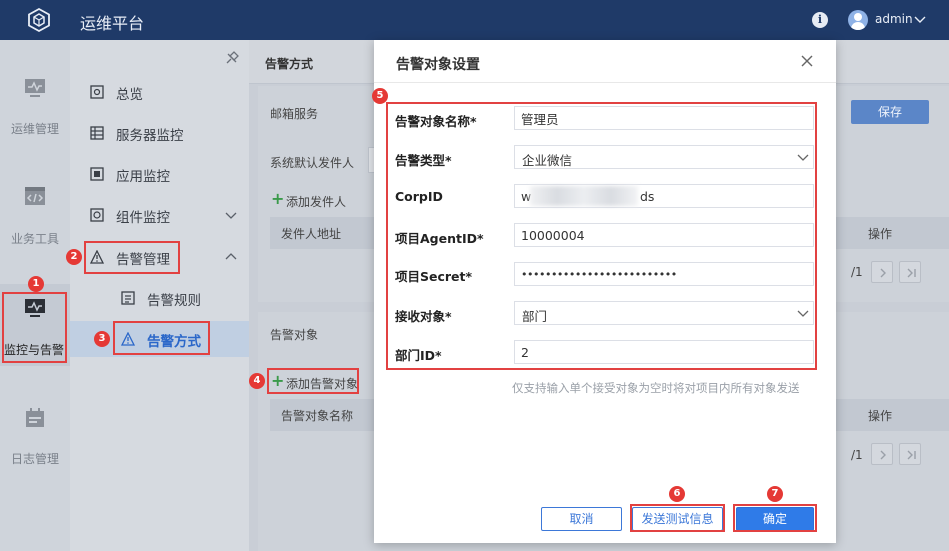  Describe the element at coordinates (278, 198) in the screenshot. I see `plus-icon: +` at that location.